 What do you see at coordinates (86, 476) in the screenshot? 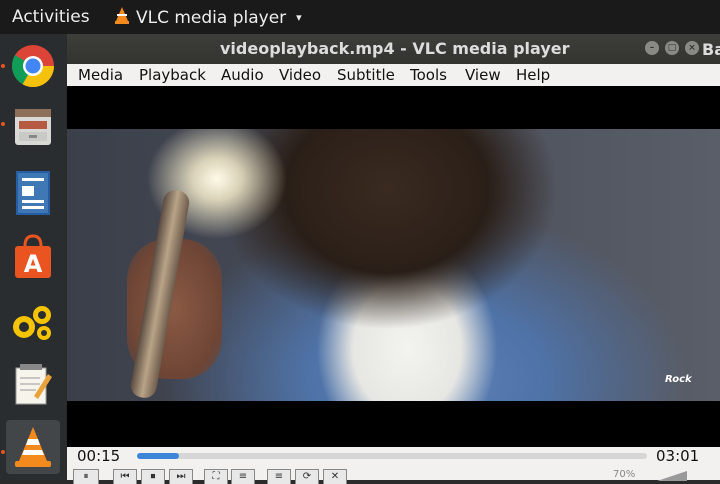
I see `pause-button: ⏸` at bounding box center [86, 476].